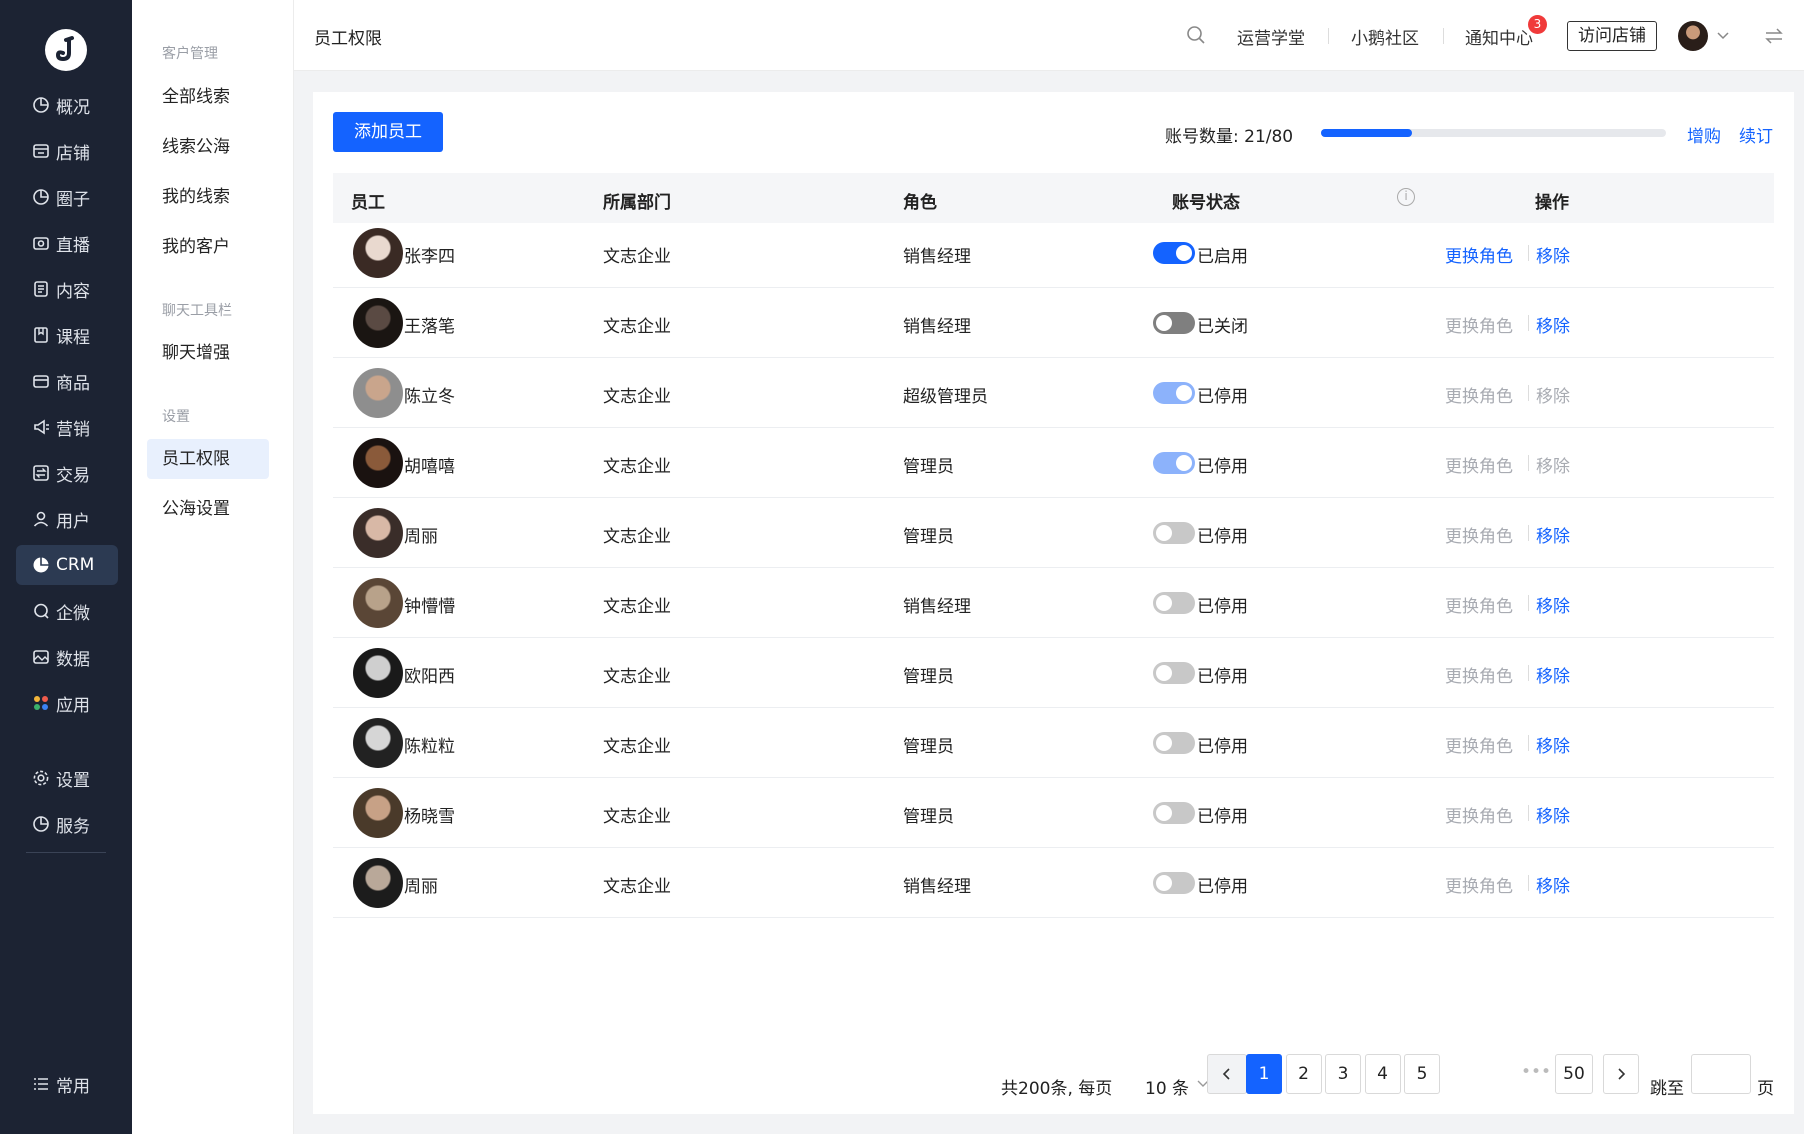  Describe the element at coordinates (67, 151) in the screenshot. I see `nav-item-1: 店铺` at that location.